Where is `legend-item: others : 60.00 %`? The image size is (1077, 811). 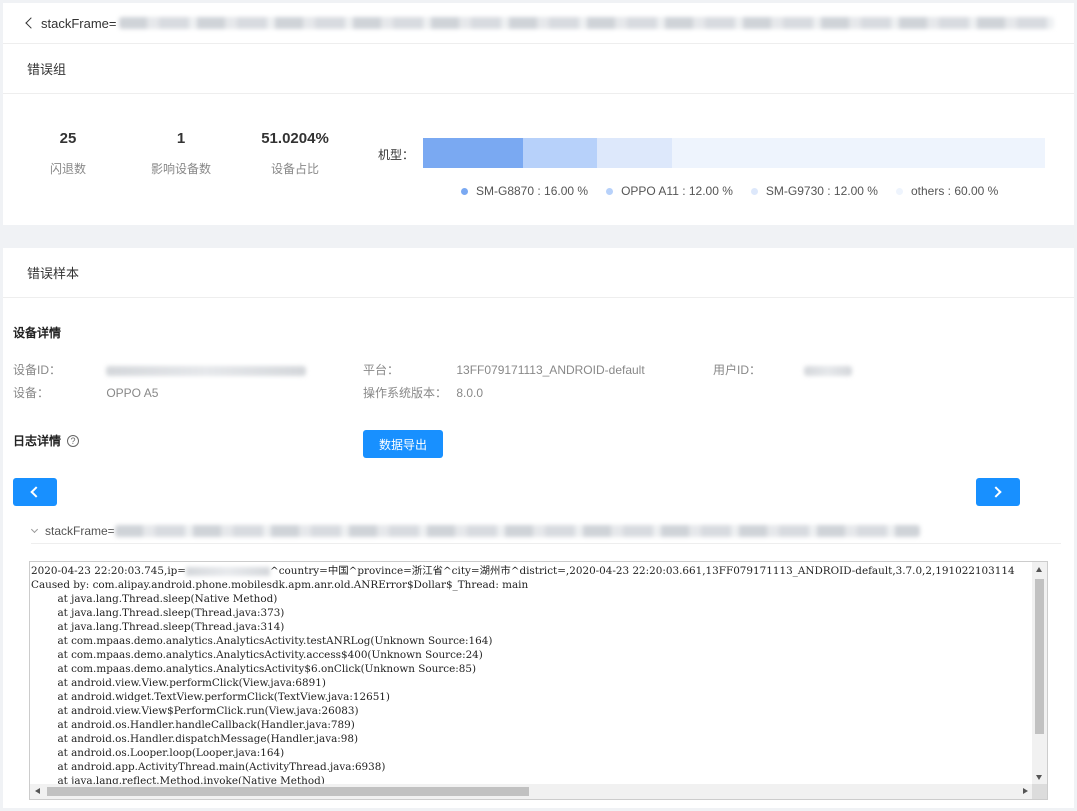 legend-item: others : 60.00 % is located at coordinates (947, 191).